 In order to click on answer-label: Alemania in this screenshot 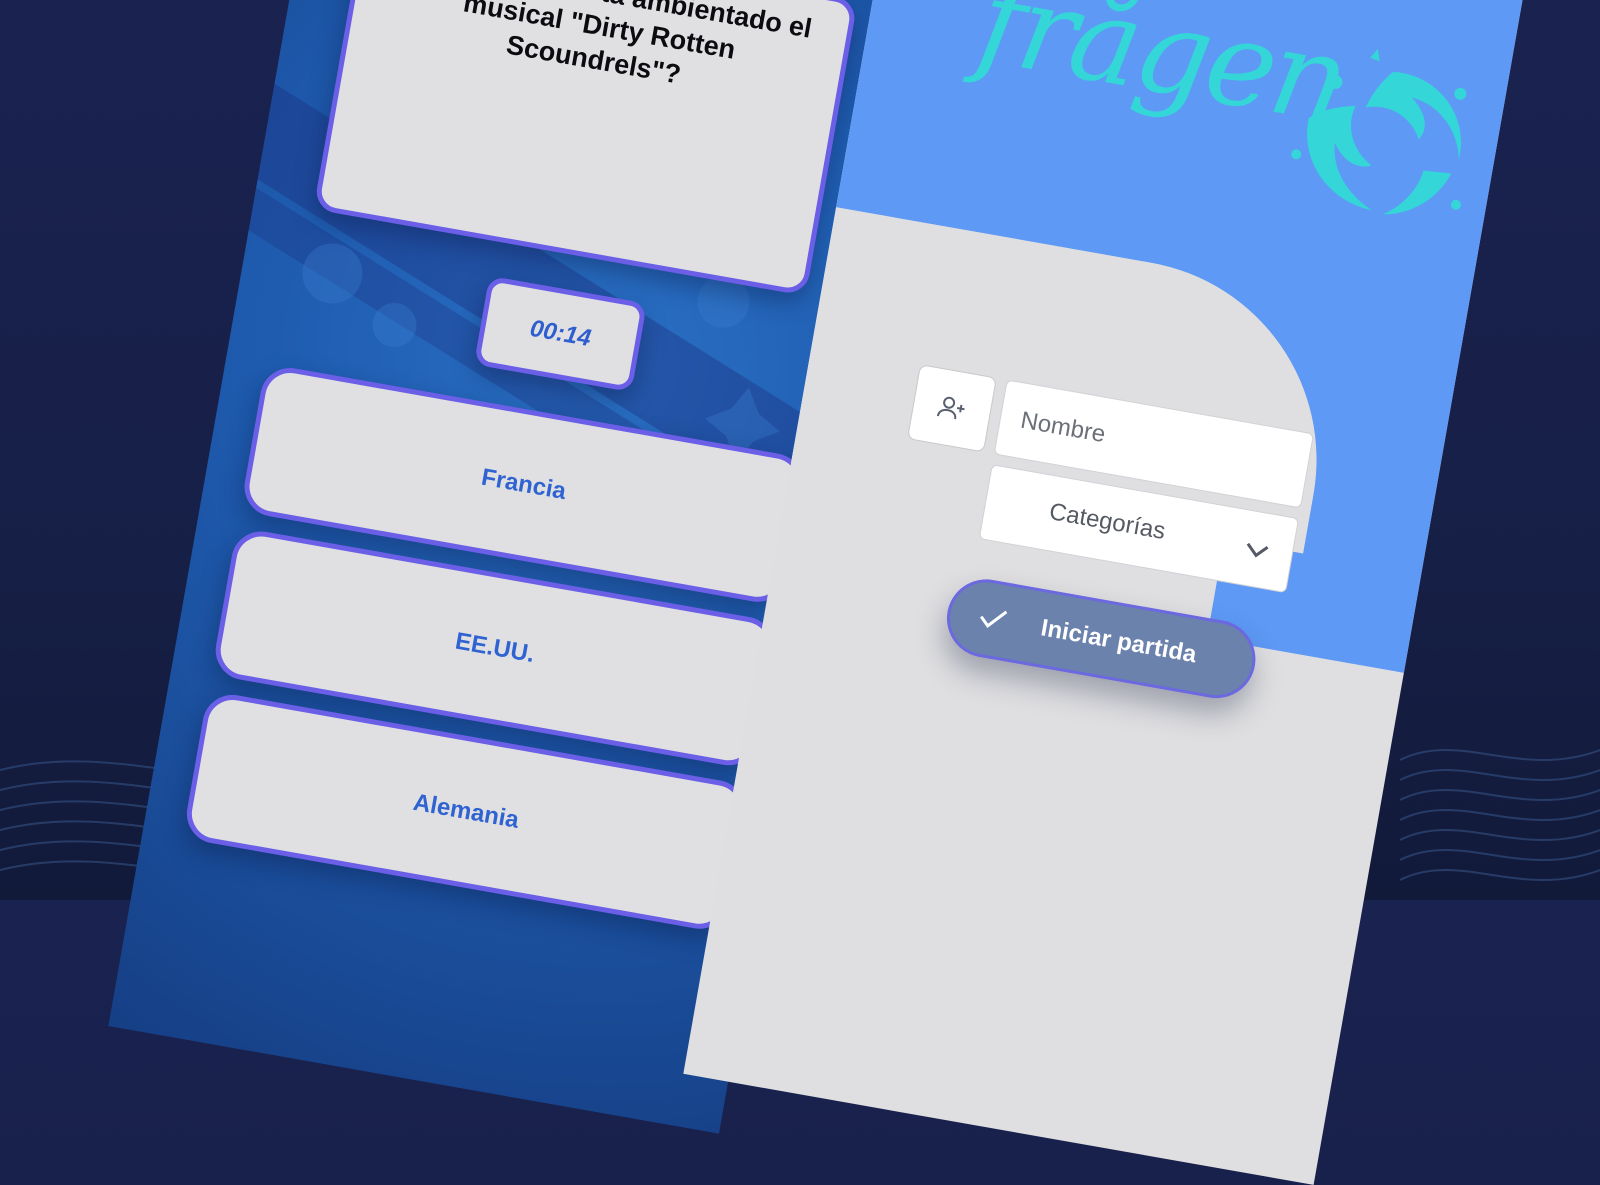, I will do `click(466, 811)`.